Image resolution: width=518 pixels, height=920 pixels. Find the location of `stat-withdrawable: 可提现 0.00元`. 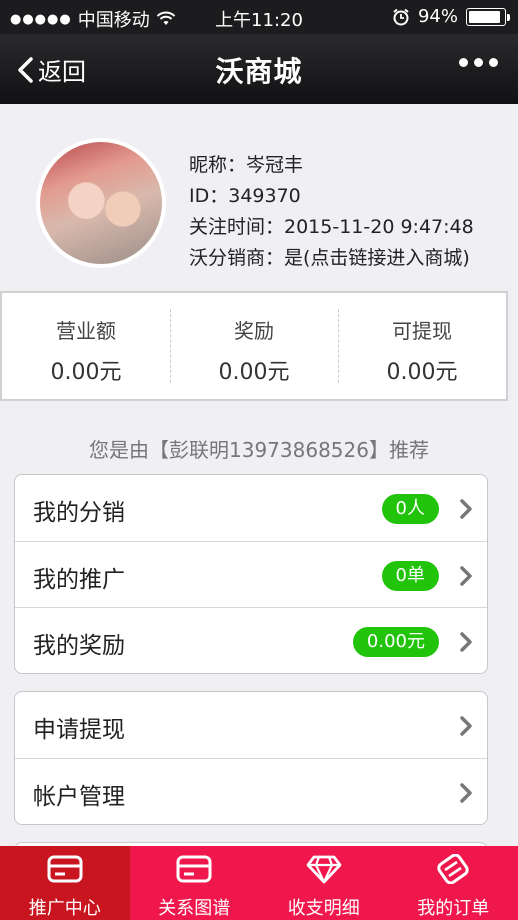

stat-withdrawable: 可提现 0.00元 is located at coordinates (422, 346).